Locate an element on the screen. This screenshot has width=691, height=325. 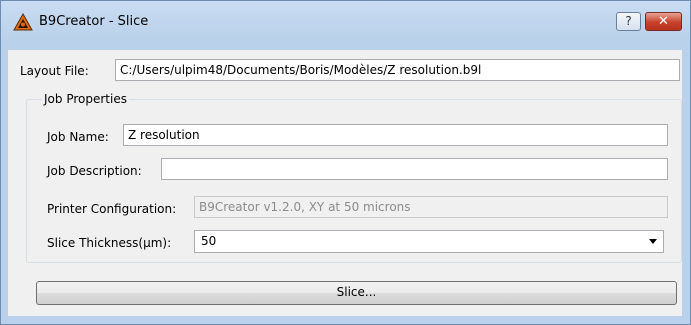
slice-thickness-select: 50 is located at coordinates (429, 241).